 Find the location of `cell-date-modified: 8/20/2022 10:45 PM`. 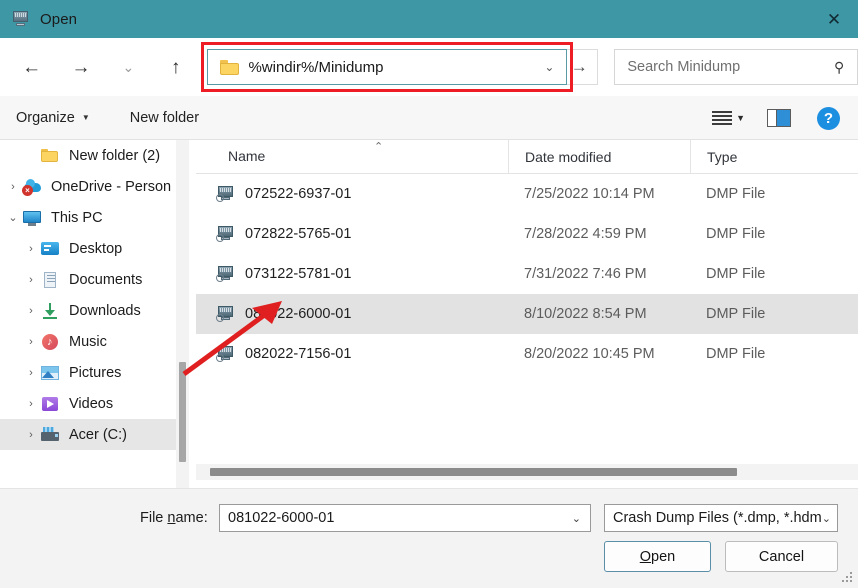

cell-date-modified: 8/20/2022 10:45 PM is located at coordinates (589, 354).